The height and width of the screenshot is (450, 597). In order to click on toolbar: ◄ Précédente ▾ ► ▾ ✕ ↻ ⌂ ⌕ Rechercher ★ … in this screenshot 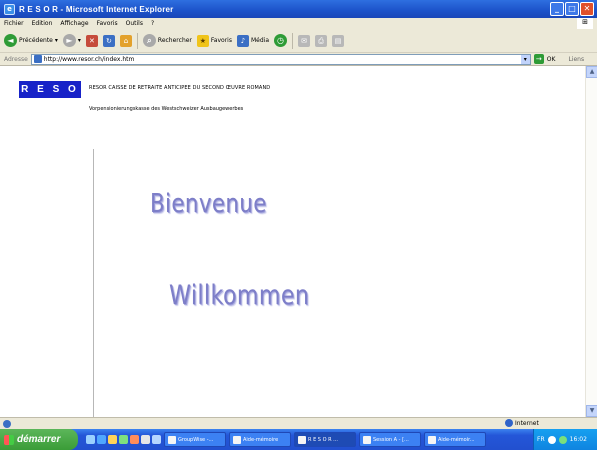, I will do `click(298, 41)`.